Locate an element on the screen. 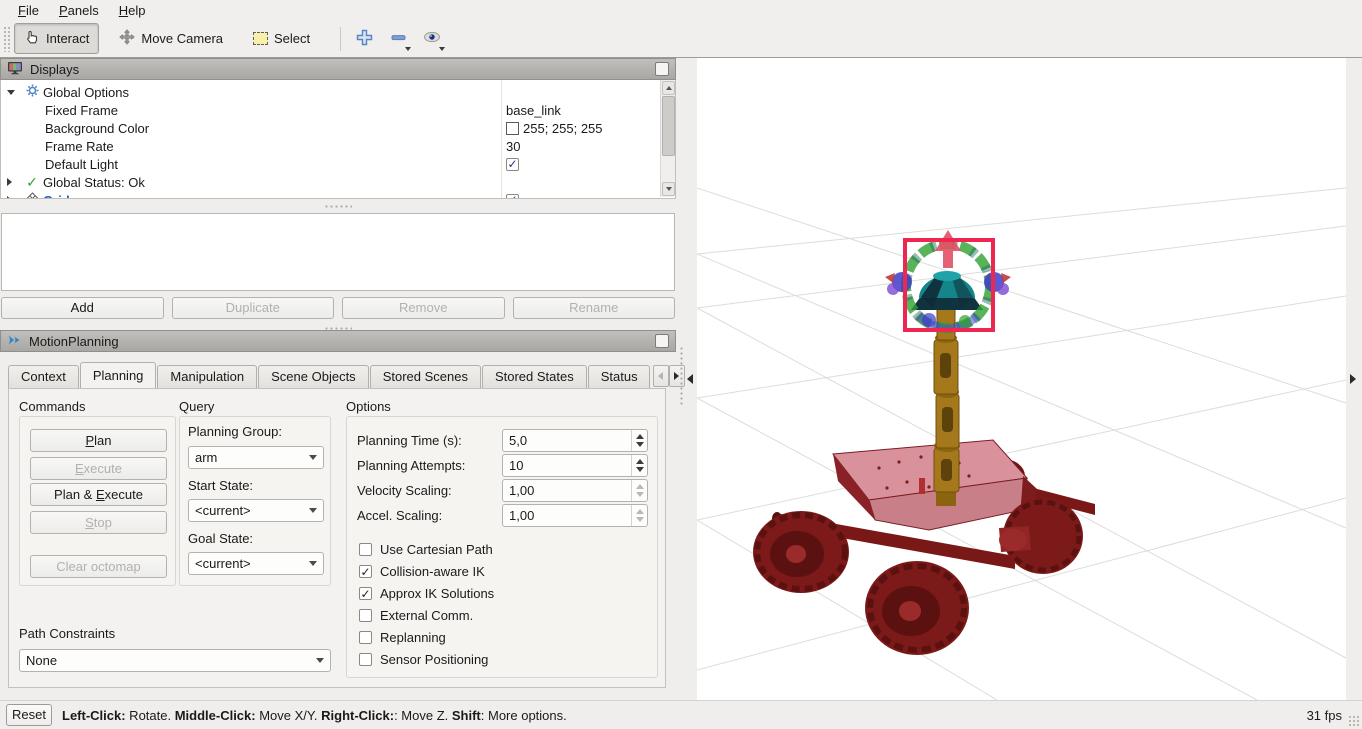  external-comm-checkbox is located at coordinates (365, 615).